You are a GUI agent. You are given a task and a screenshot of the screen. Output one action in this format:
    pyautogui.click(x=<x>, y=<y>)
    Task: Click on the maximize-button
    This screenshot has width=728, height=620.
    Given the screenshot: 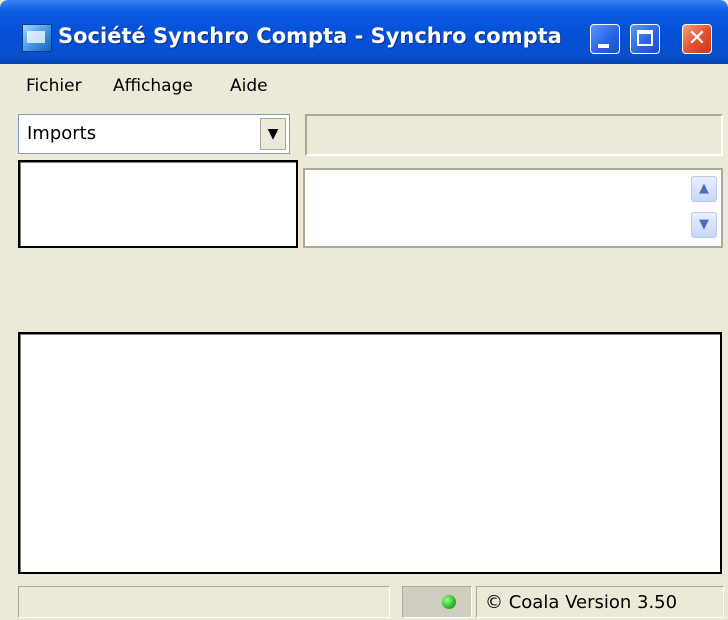 What is the action you would take?
    pyautogui.click(x=645, y=39)
    